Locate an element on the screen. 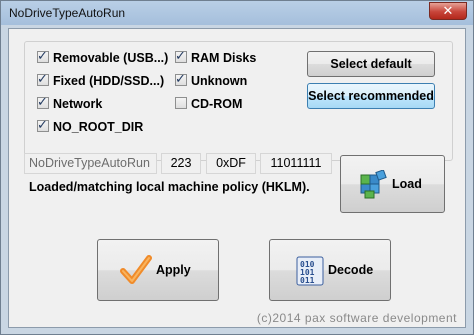 The height and width of the screenshot is (335, 474). checkbox-no-root-dir: ✓ NO_ROOT_DIR is located at coordinates (90, 126).